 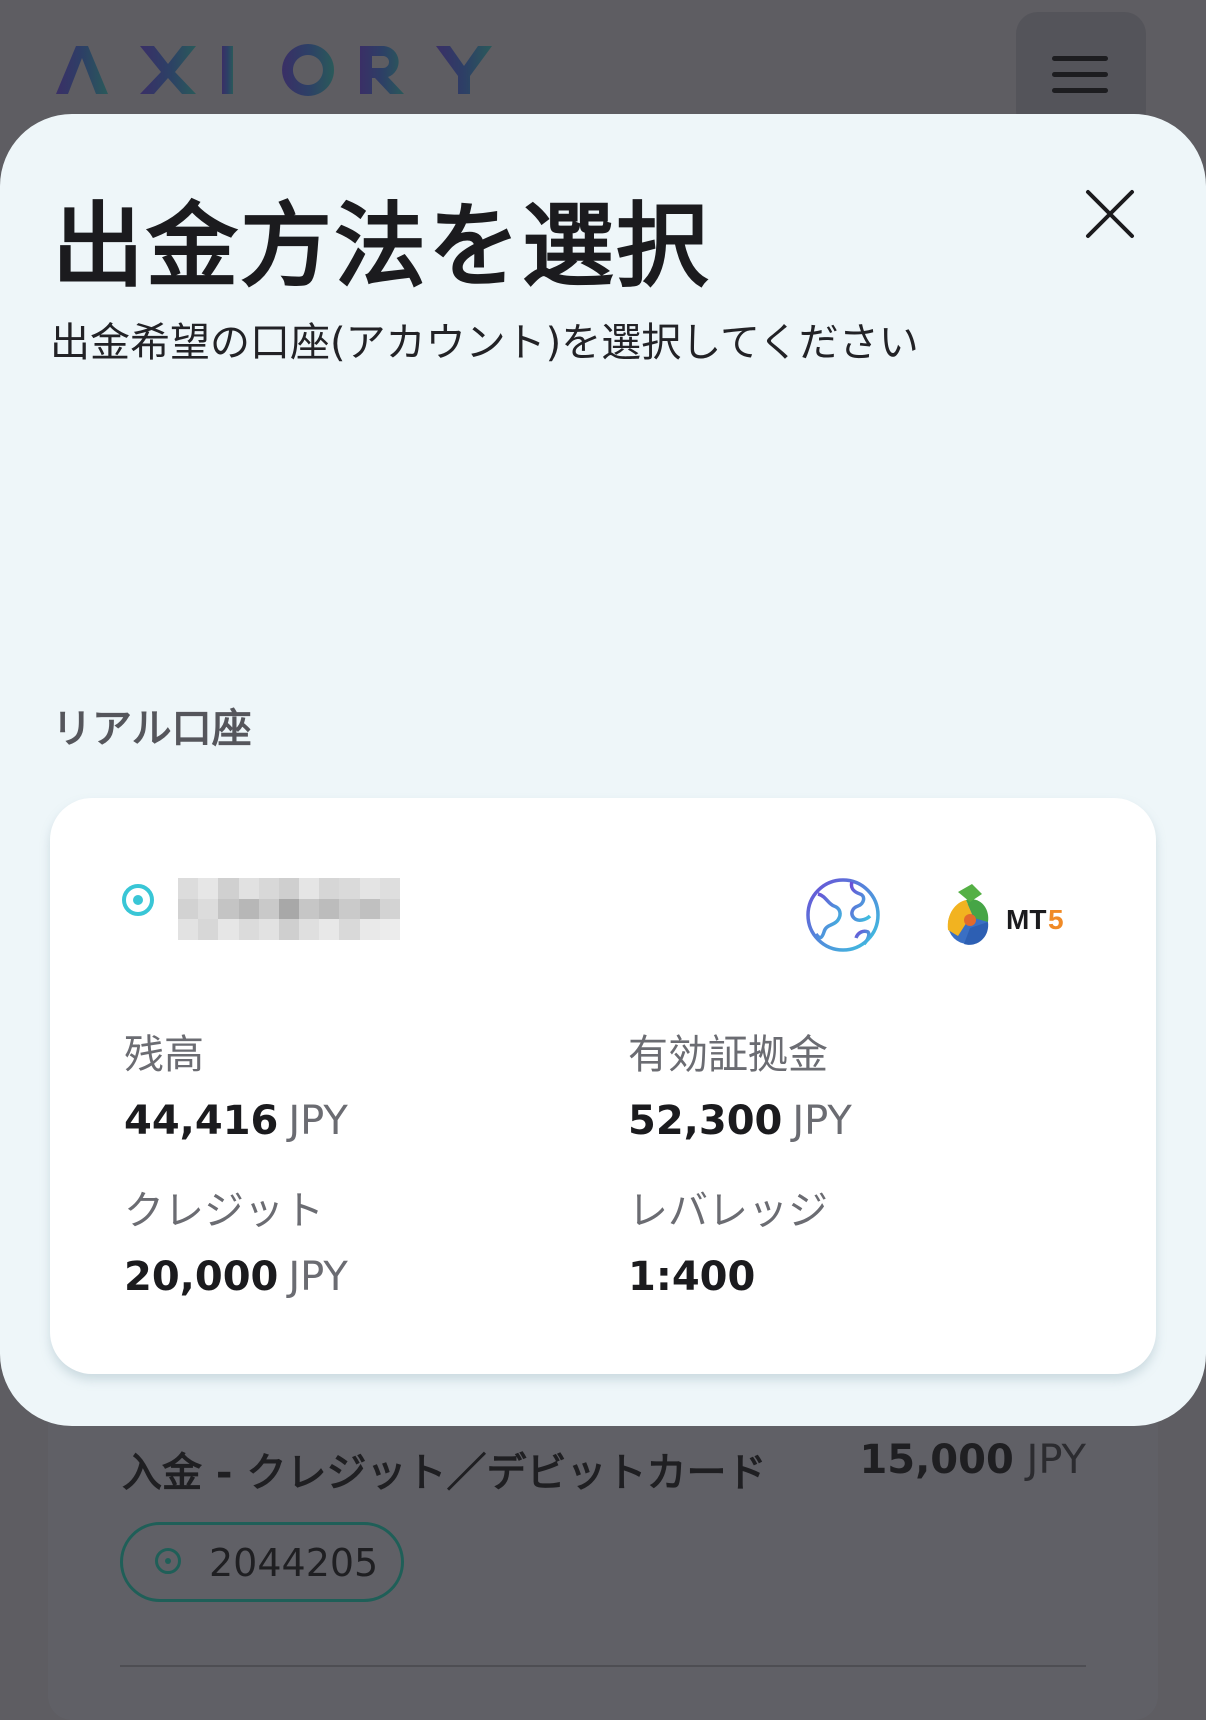 What do you see at coordinates (603, 66) in the screenshot?
I see `site-header` at bounding box center [603, 66].